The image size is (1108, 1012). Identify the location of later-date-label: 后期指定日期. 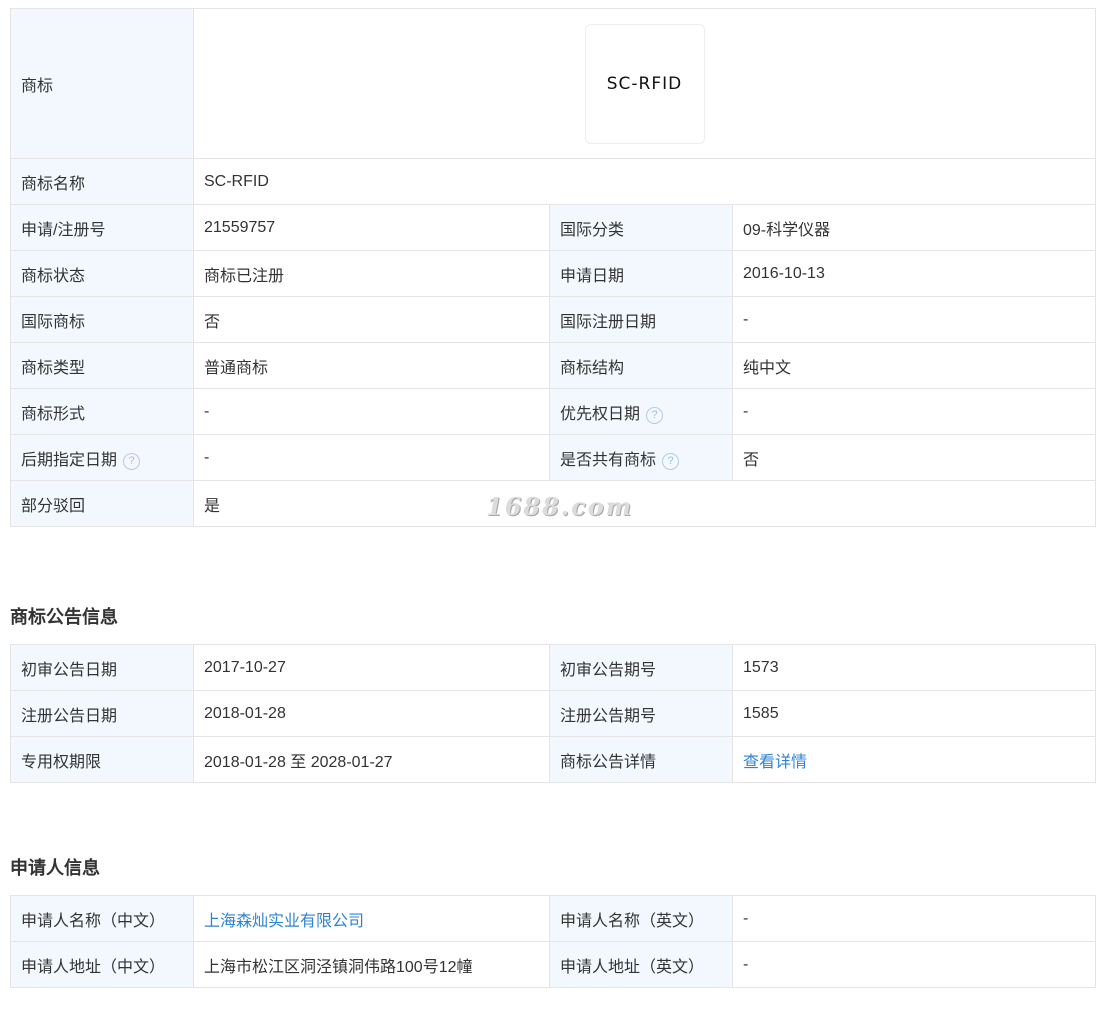
(69, 460).